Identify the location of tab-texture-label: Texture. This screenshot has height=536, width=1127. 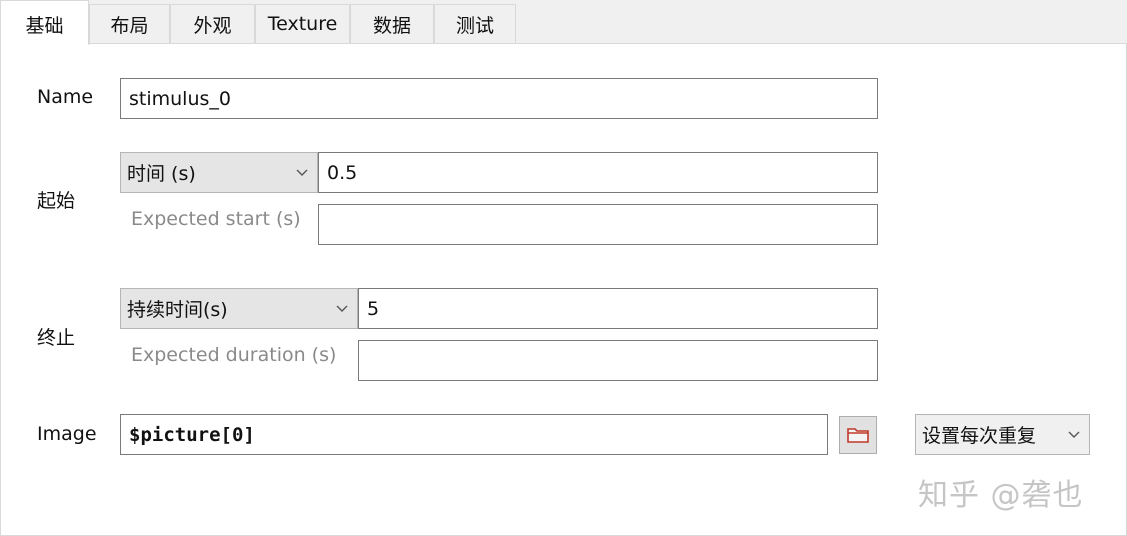
(302, 24).